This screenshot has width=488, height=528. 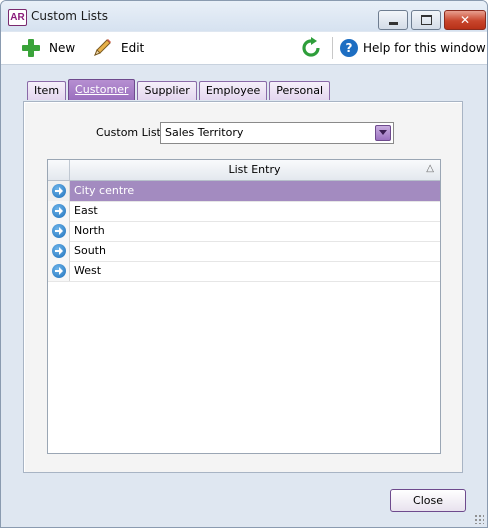 I want to click on list-entry-cell: West, so click(x=88, y=270).